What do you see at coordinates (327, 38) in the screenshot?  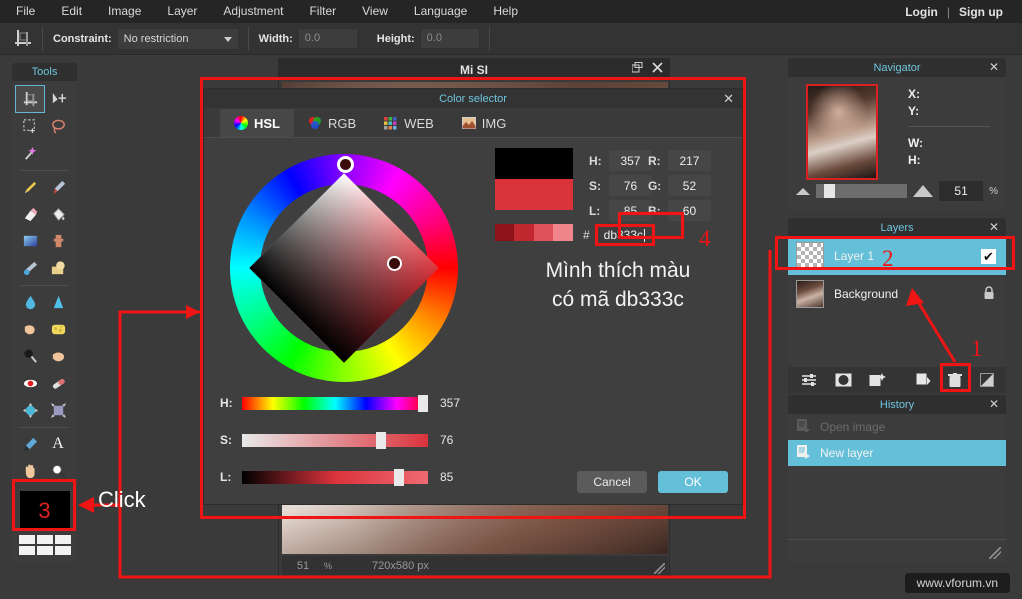 I see `width-input: 0.0` at bounding box center [327, 38].